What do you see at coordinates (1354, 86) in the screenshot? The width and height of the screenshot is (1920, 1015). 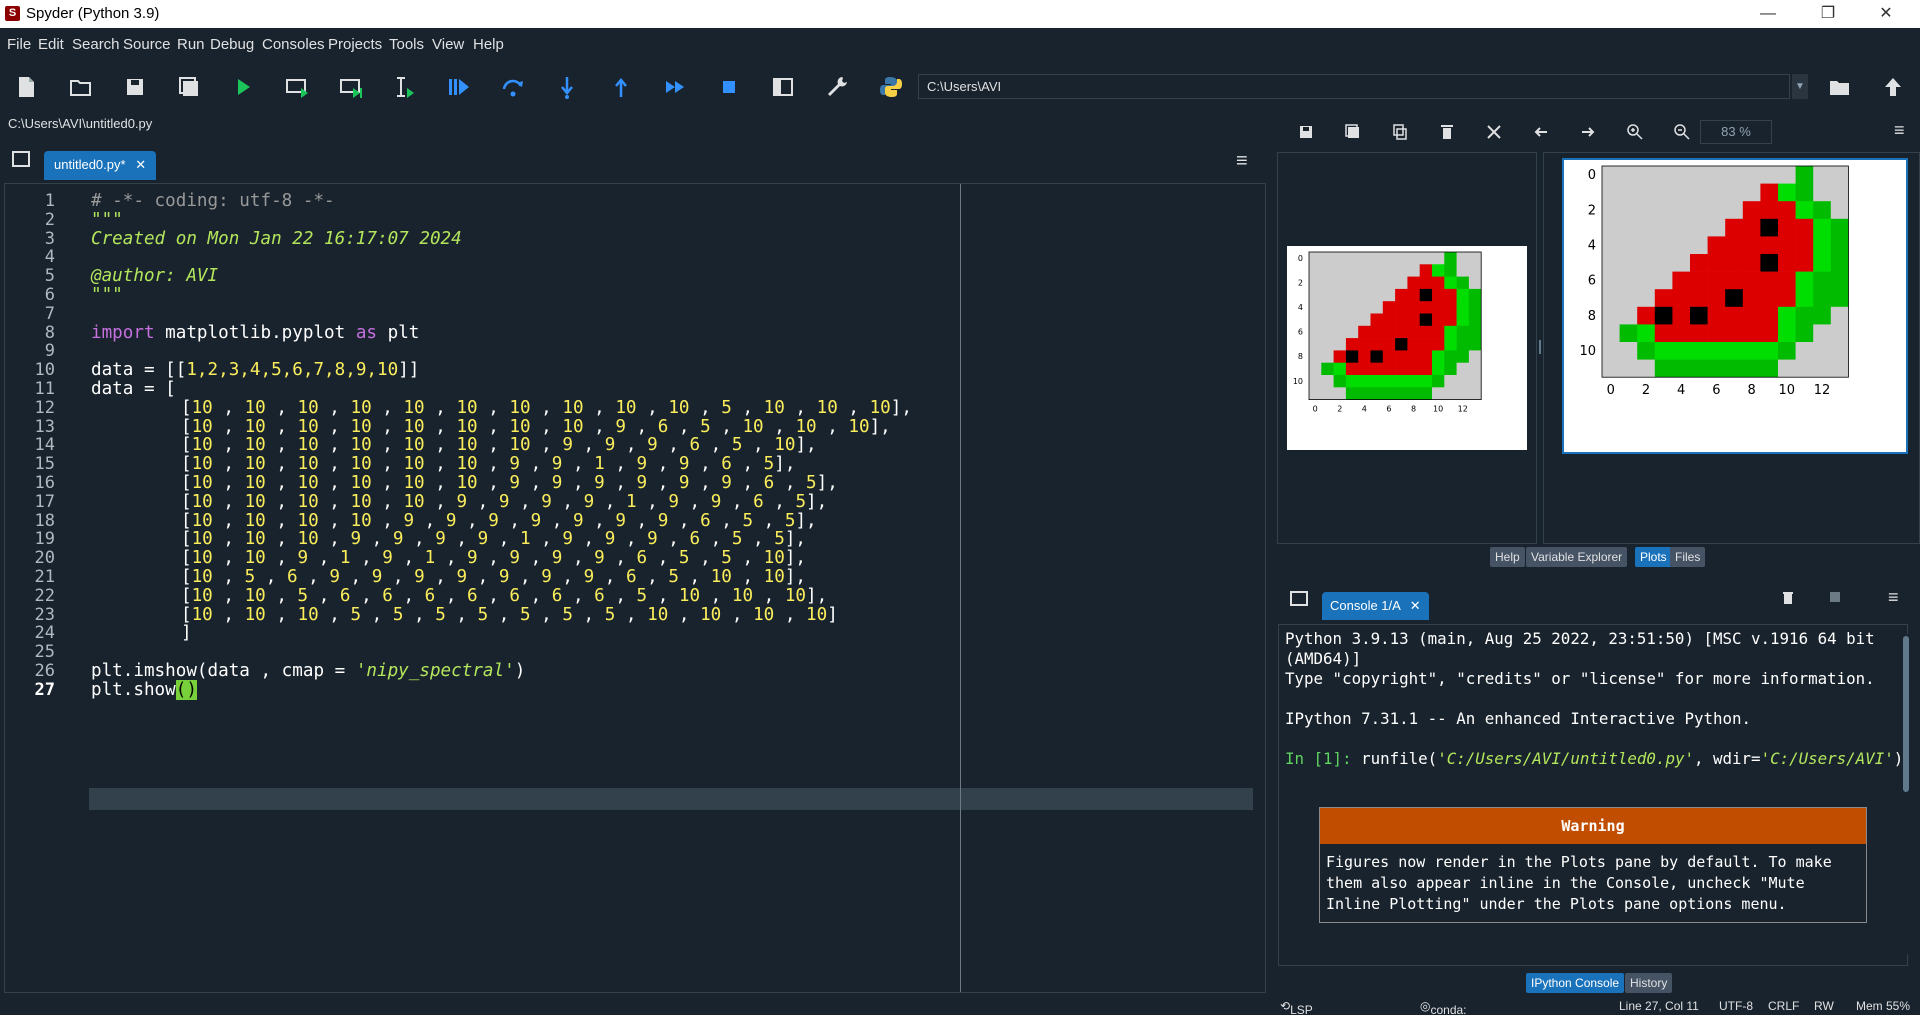 I see `working-directory-input: C:\Users\AVI` at bounding box center [1354, 86].